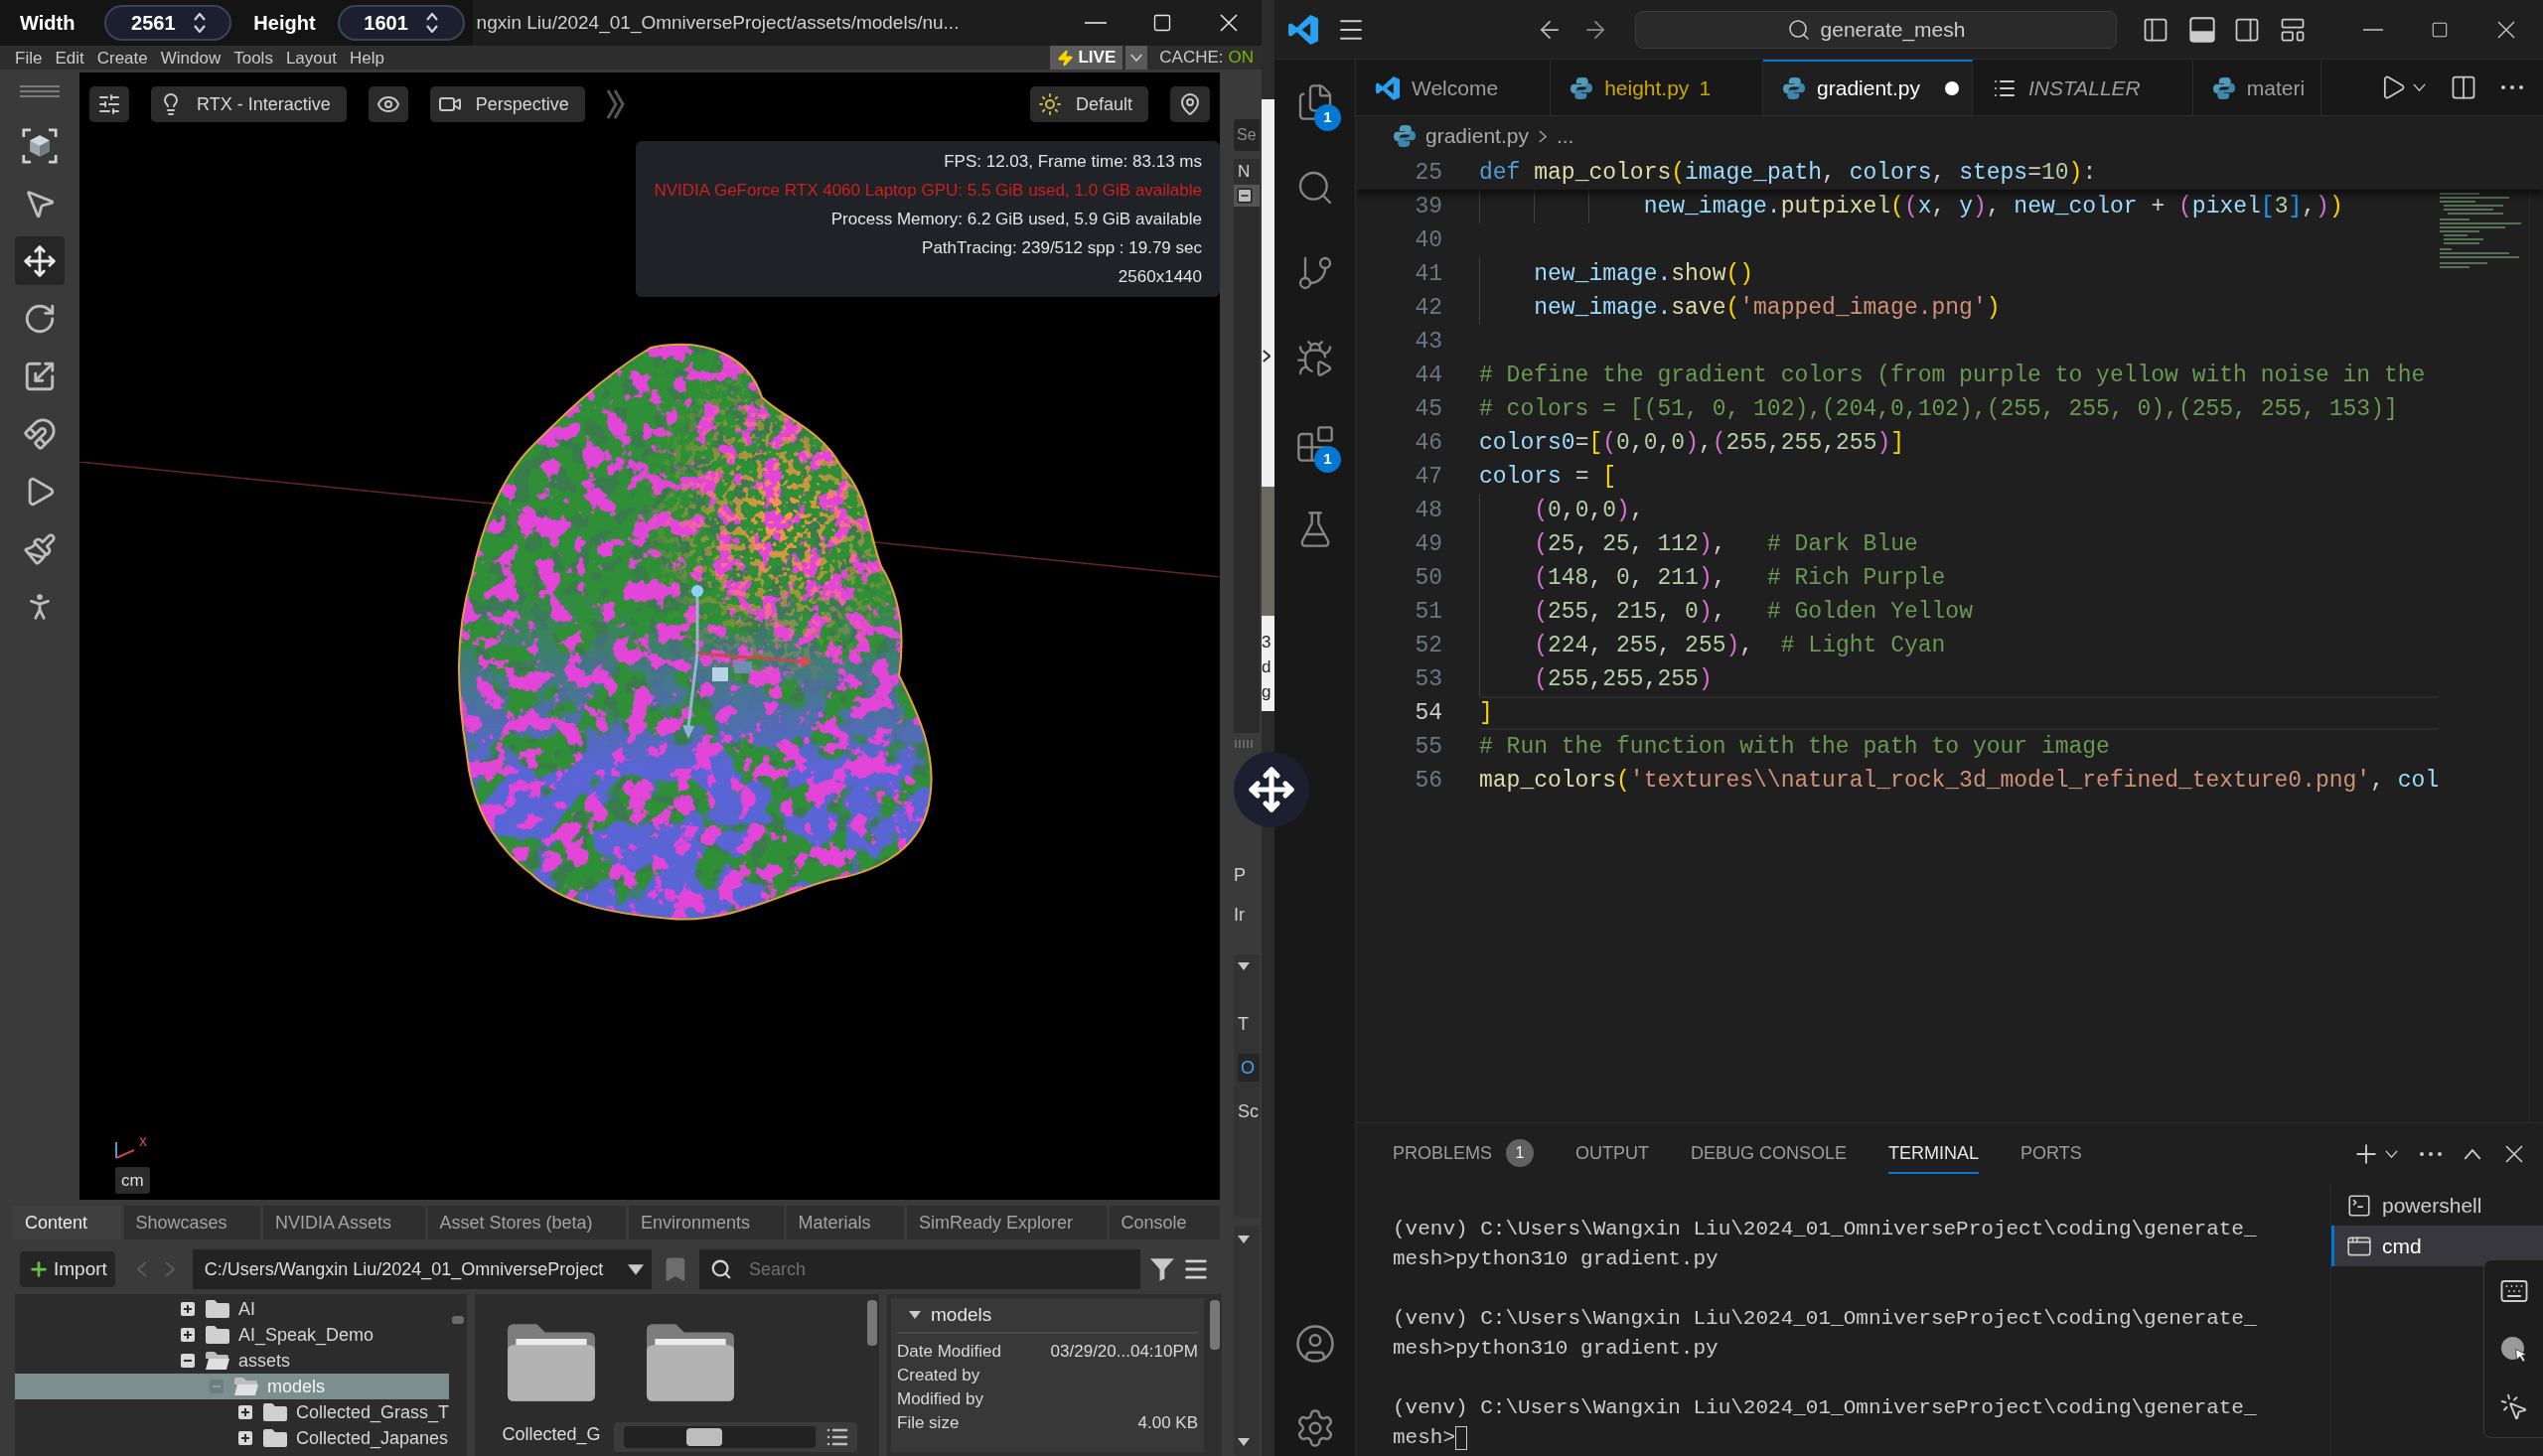 The height and width of the screenshot is (1456, 2543). I want to click on code-line: colors0=[(0,0,0),(255,255,255)], so click(1692, 444).